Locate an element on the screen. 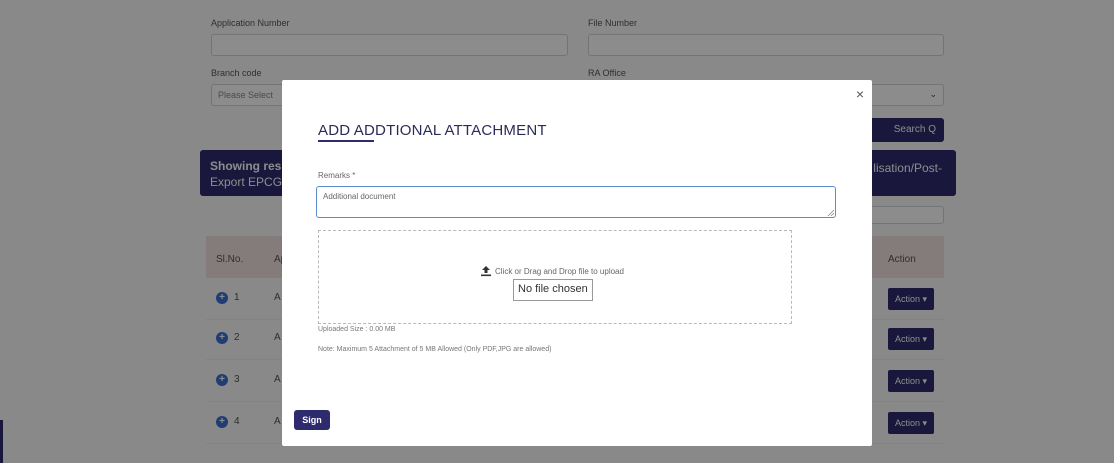  uploaded-size-text: Uploaded Size : 0.00 MB is located at coordinates (357, 329).